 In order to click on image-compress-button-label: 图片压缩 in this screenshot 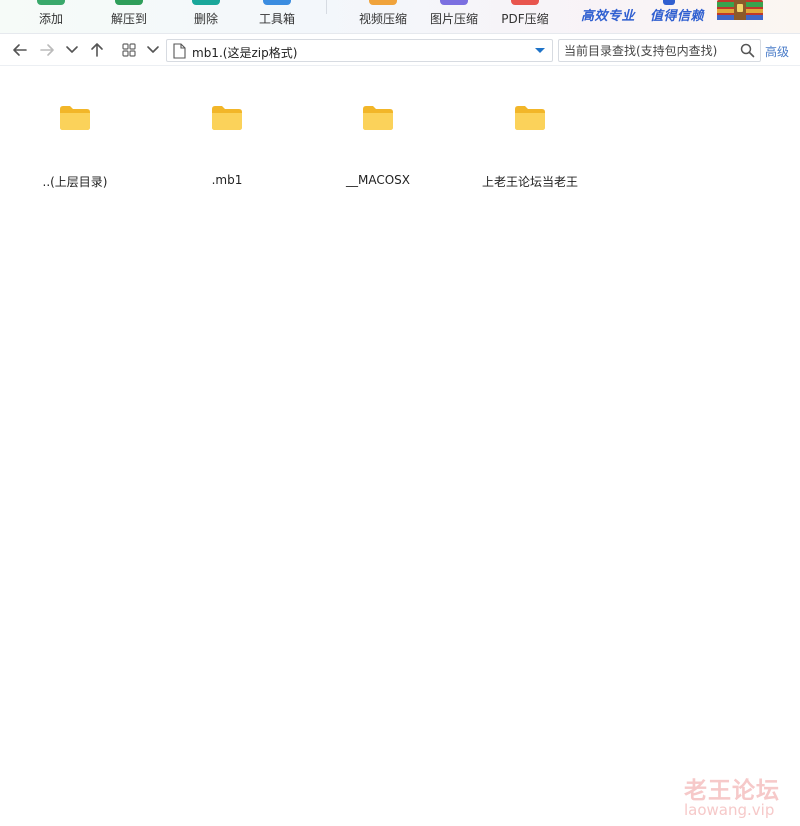, I will do `click(453, 19)`.